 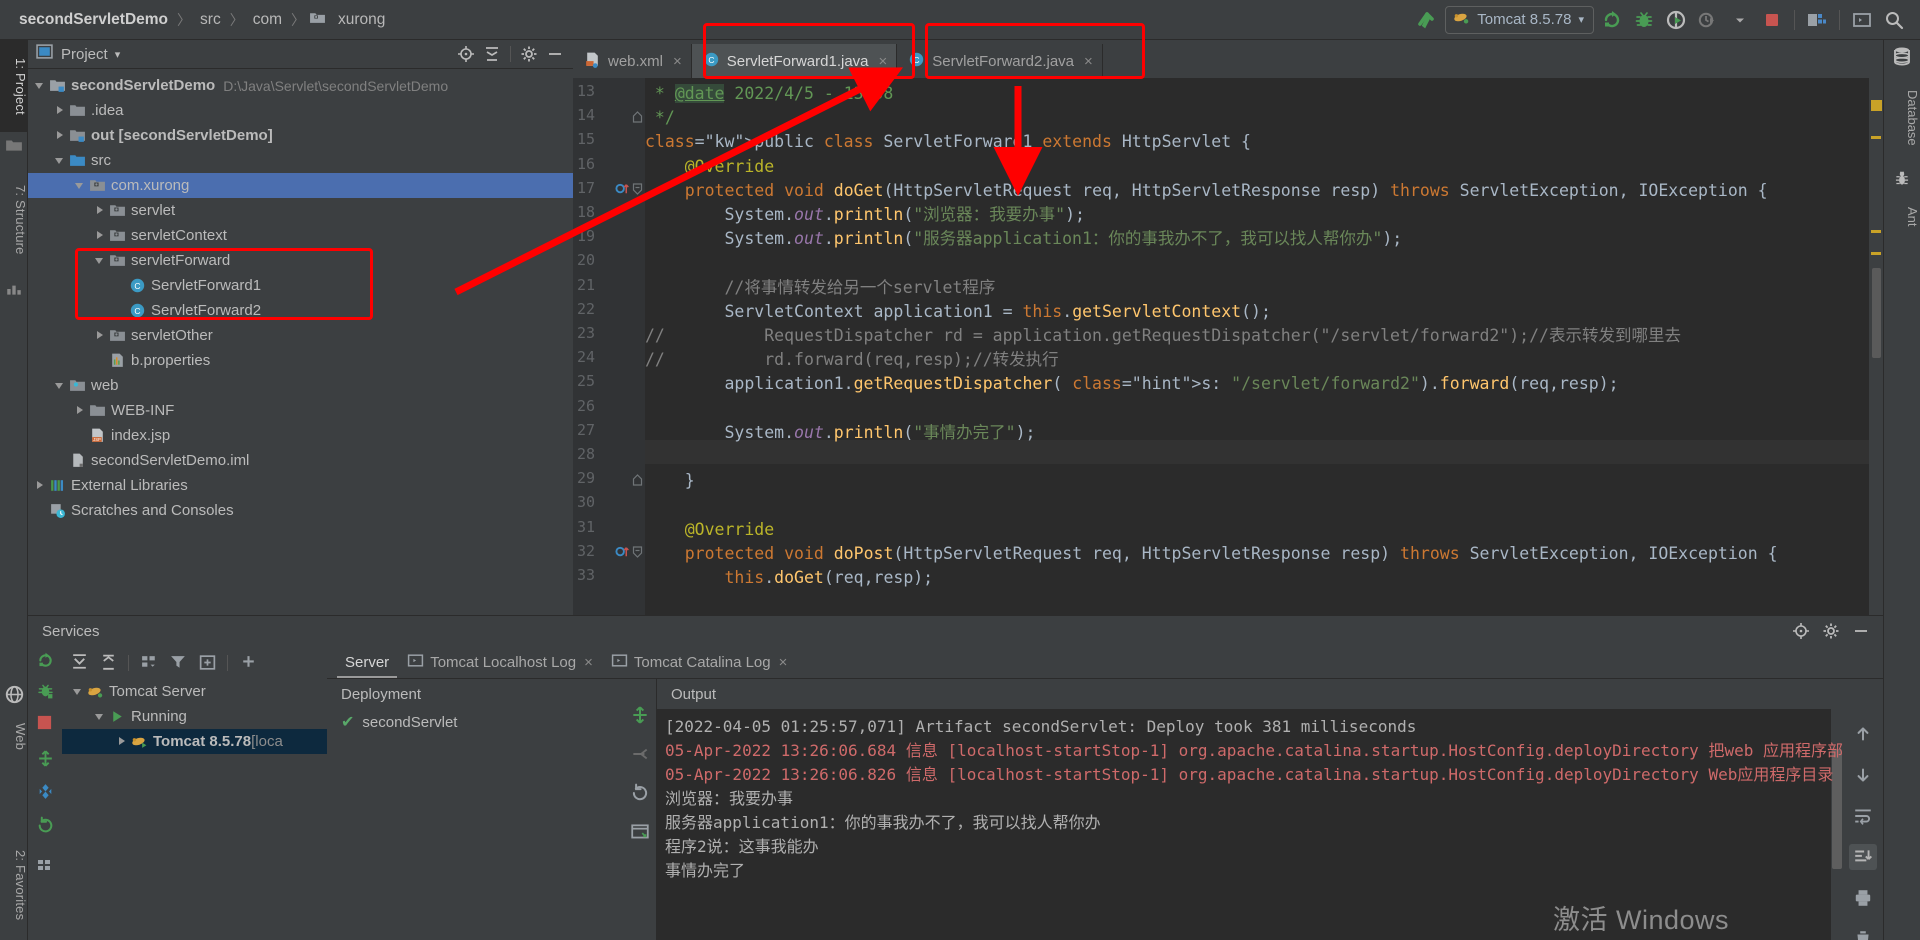 What do you see at coordinates (1801, 631) in the screenshot?
I see `settings-target-icon` at bounding box center [1801, 631].